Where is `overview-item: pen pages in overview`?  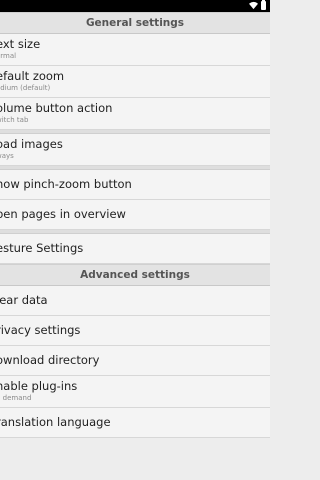 overview-item: pen pages in overview is located at coordinates (135, 215).